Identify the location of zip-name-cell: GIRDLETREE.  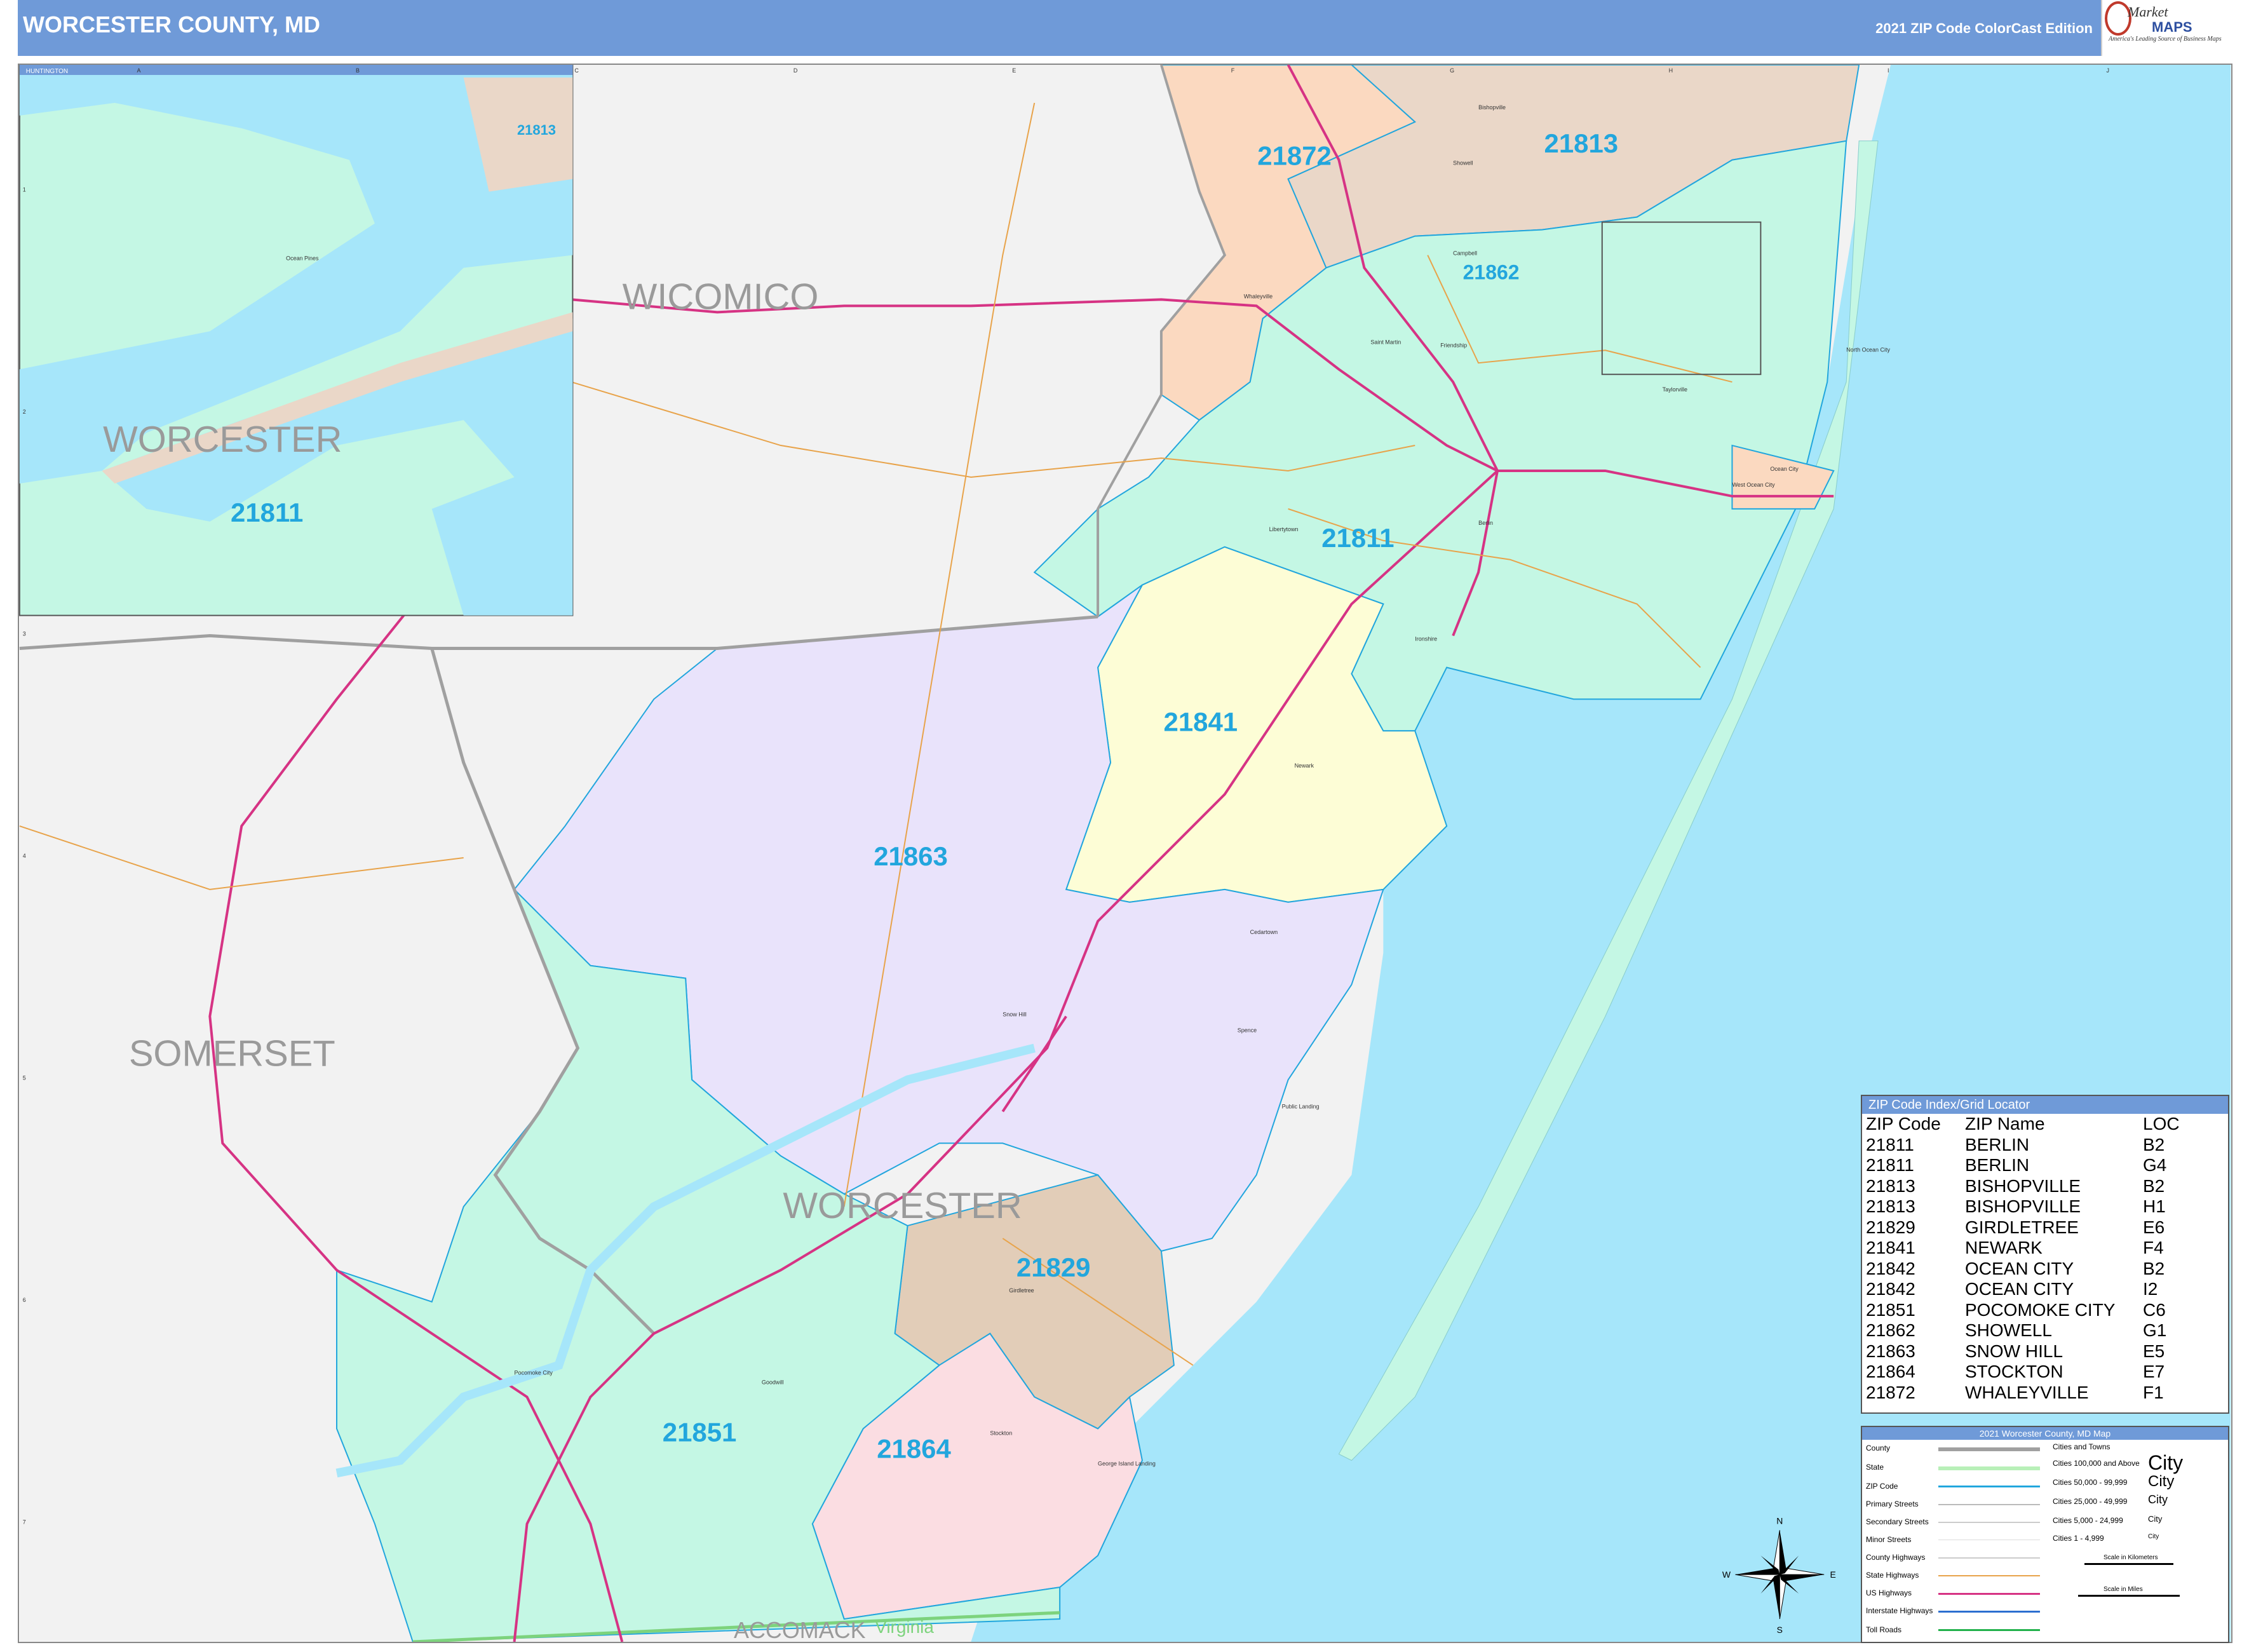
(2022, 1227).